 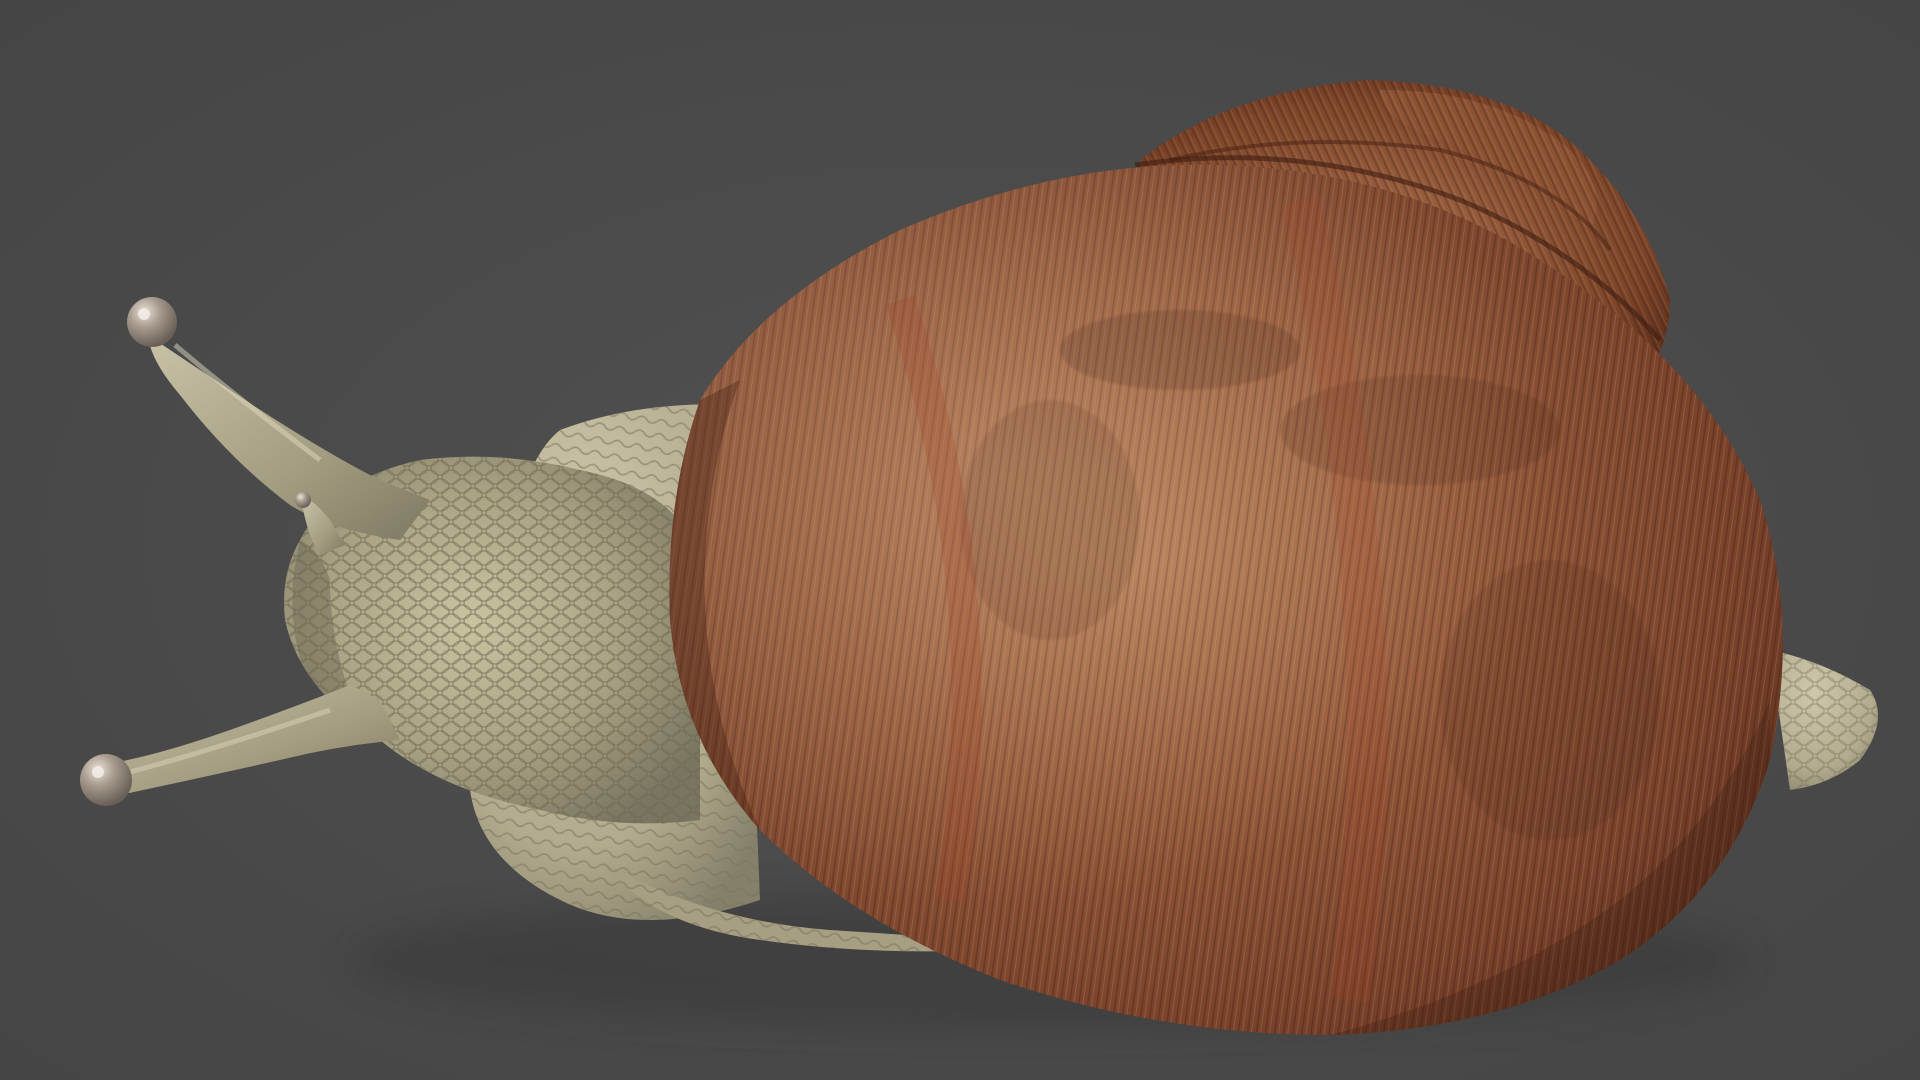 I want to click on lower-eye-tip, so click(x=106, y=780).